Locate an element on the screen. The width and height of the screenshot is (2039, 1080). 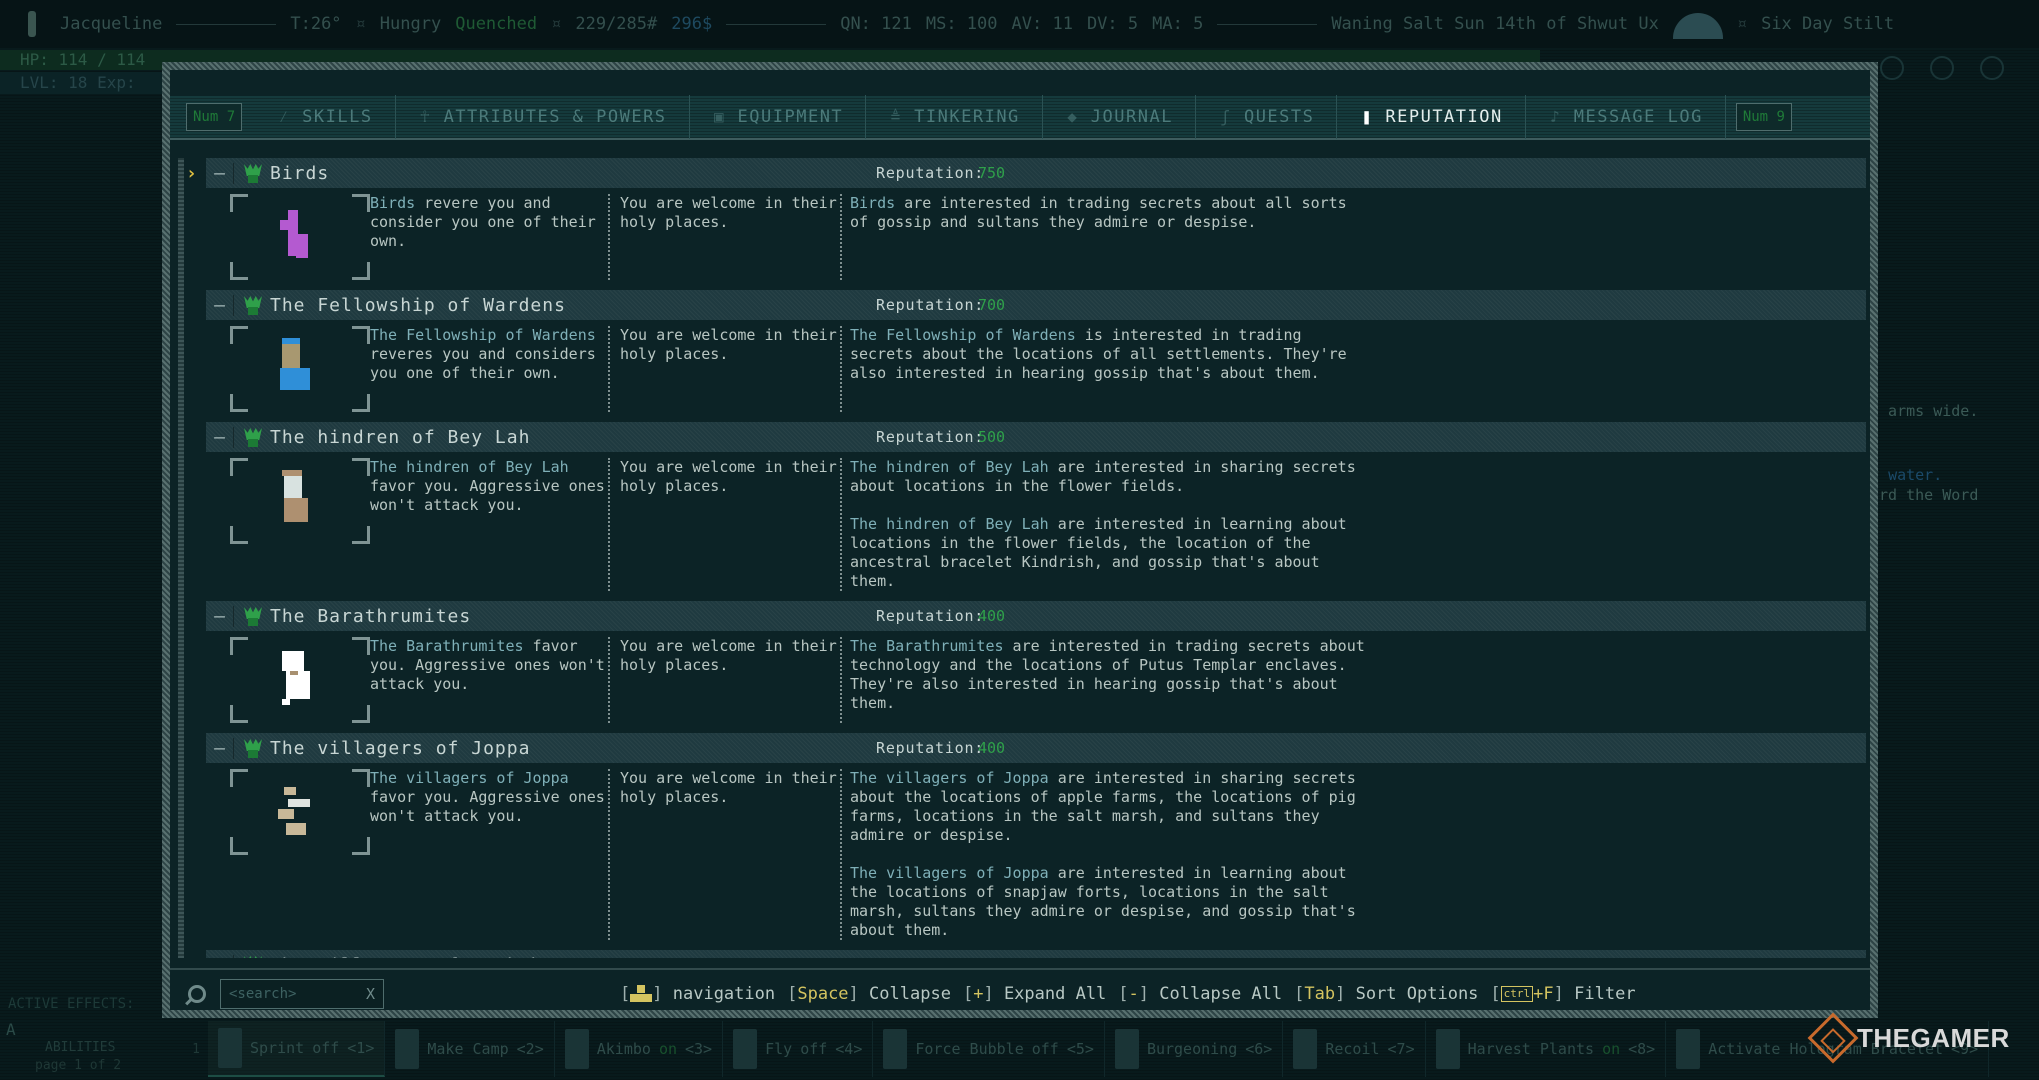
tab-journal: ◆ JOURNAL is located at coordinates (1119, 117).